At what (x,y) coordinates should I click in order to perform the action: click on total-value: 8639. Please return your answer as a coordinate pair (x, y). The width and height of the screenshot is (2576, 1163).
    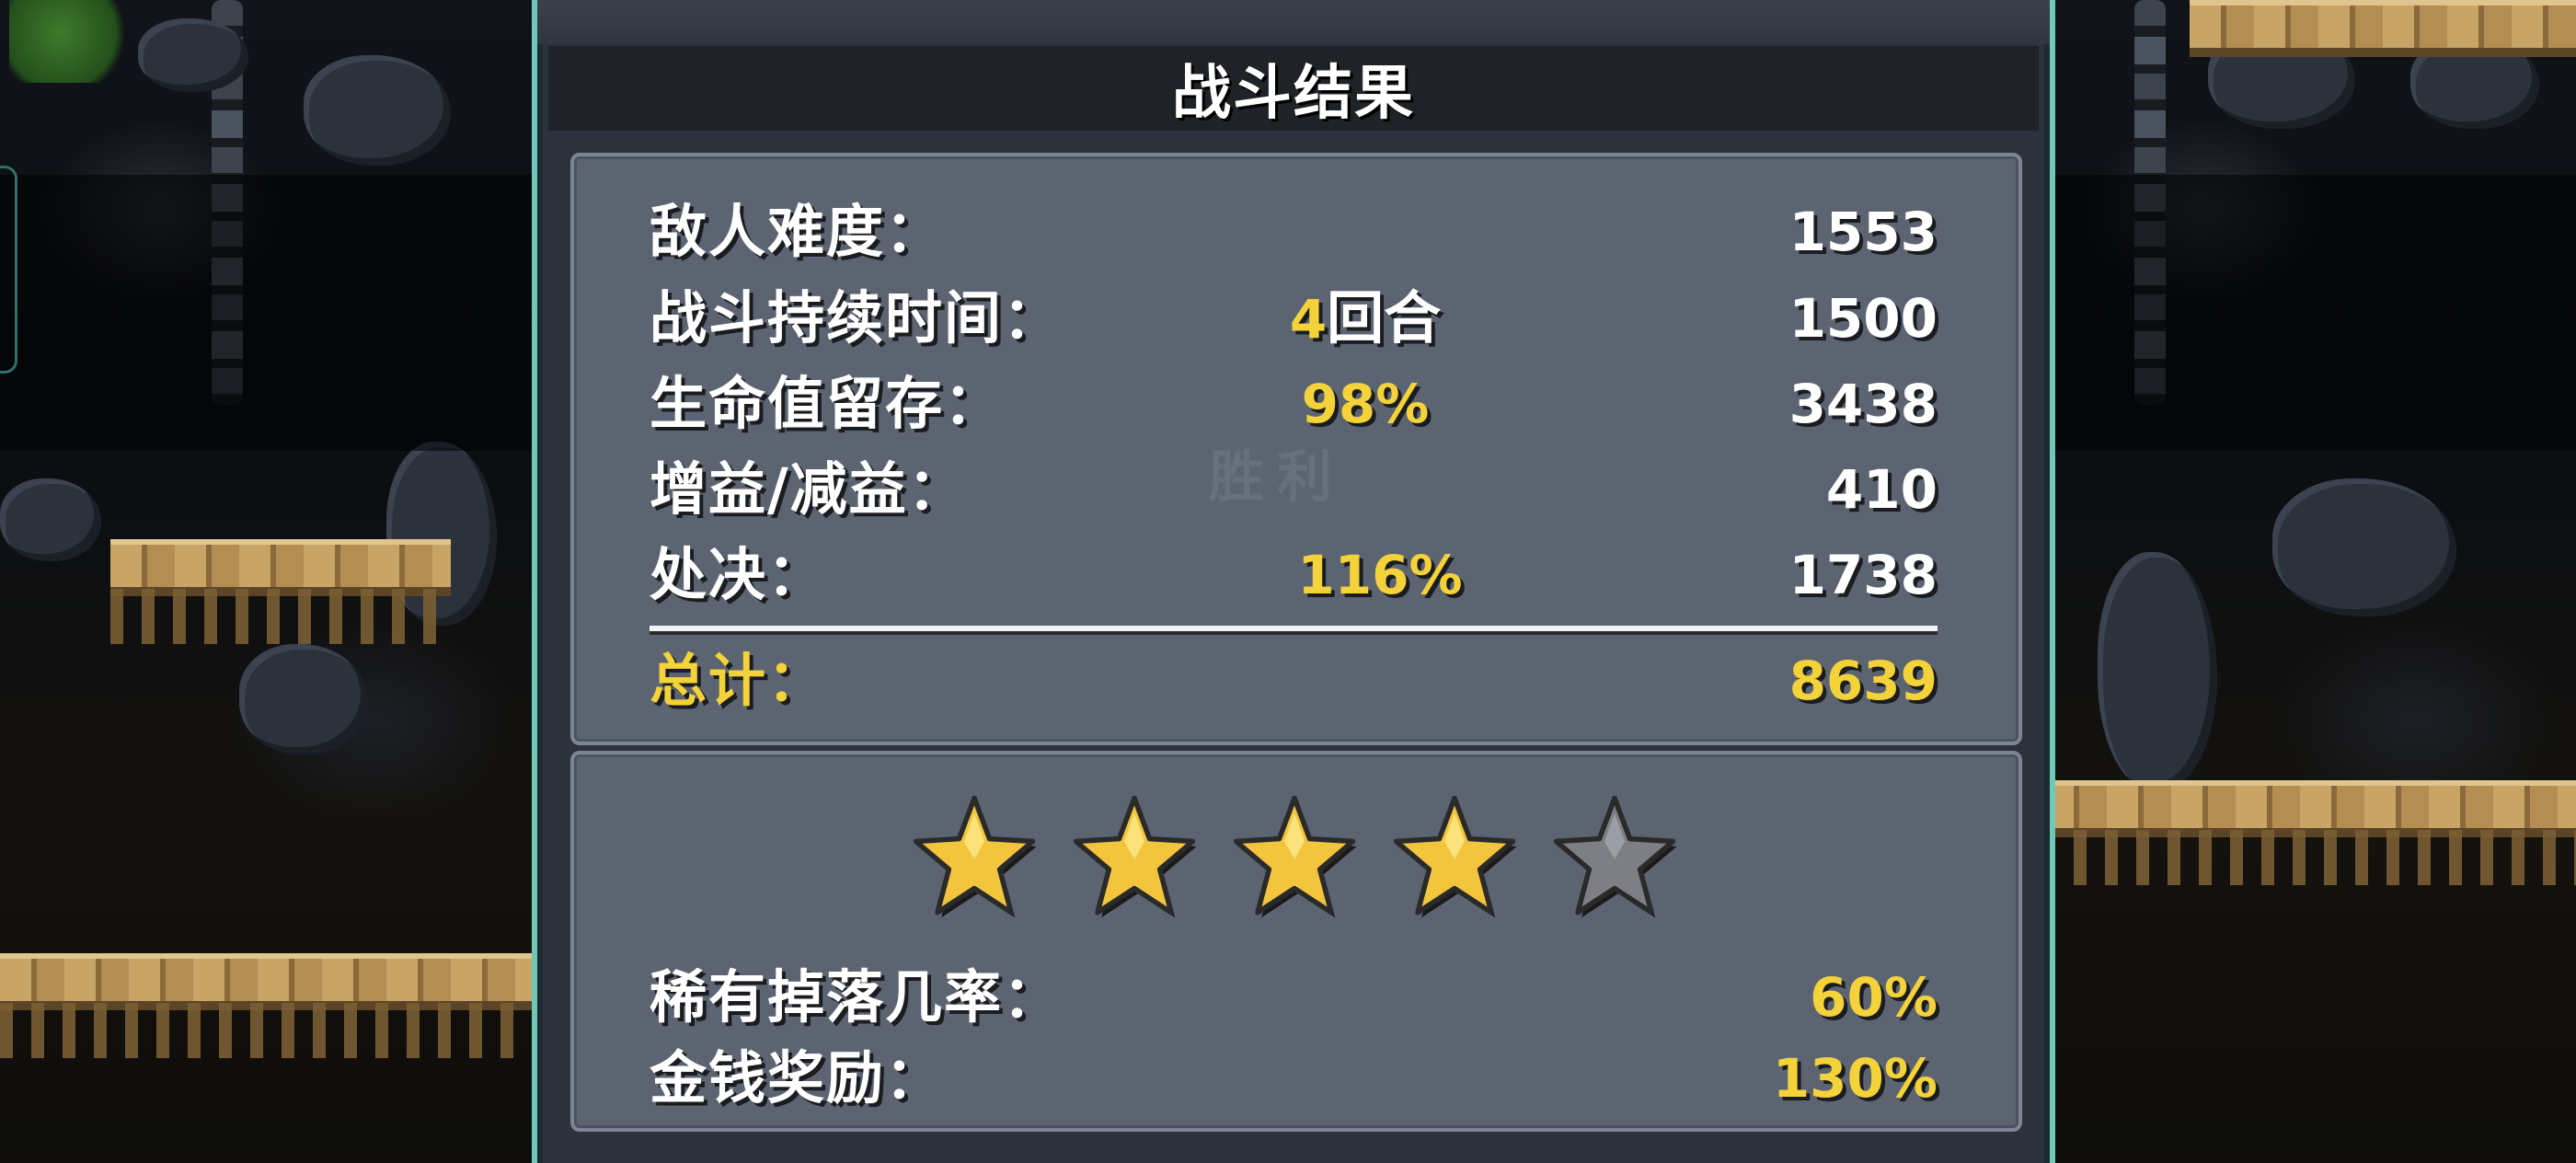
    Looking at the image, I should click on (1863, 681).